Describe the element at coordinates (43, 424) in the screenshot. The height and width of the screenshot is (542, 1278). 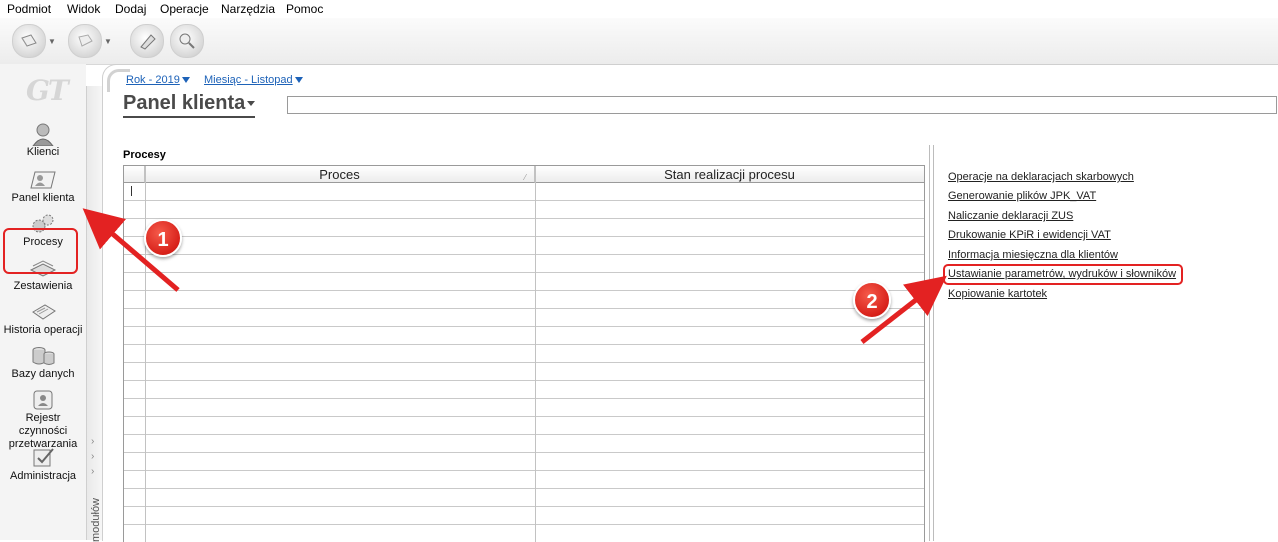
I see `sidebar-item-label: Rejestr czynności` at that location.